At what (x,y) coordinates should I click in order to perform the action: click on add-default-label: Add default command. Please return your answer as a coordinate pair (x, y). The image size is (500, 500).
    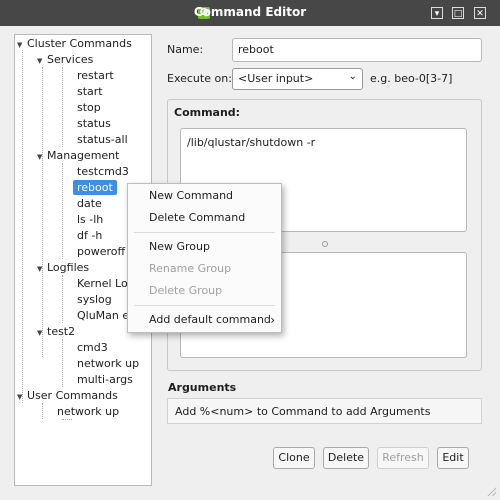
    Looking at the image, I should click on (210, 319).